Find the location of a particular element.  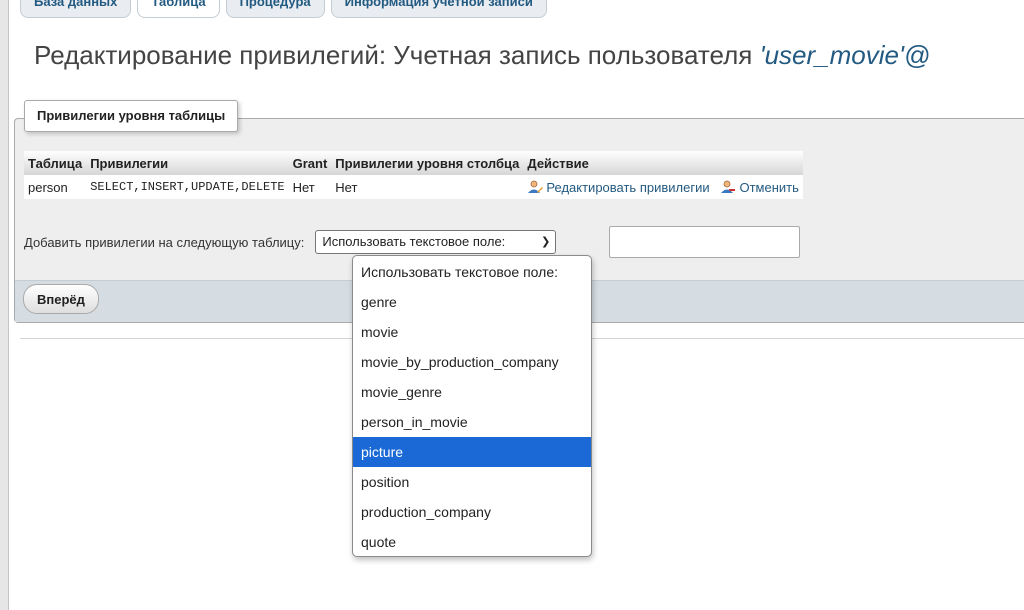

account-name: 'user_movie'@ is located at coordinates (845, 55).